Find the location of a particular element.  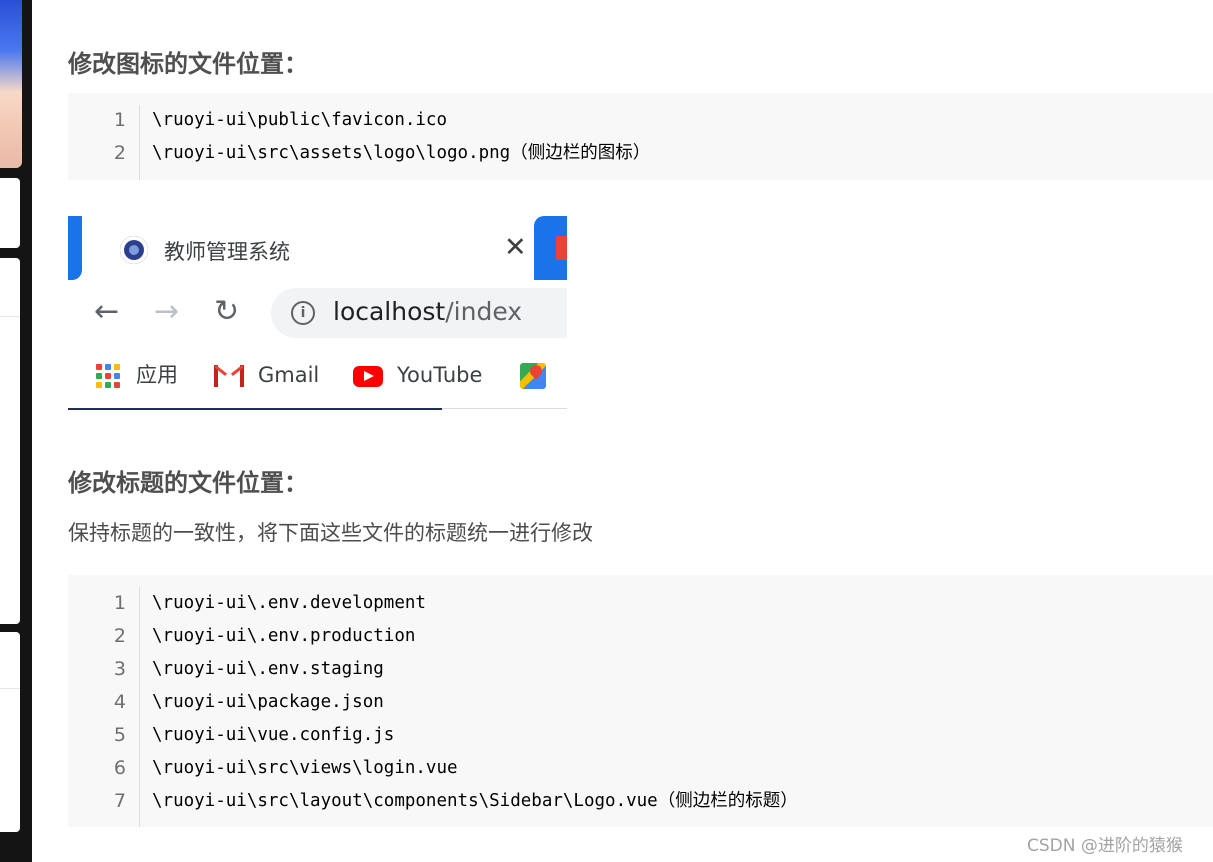

maps-icon is located at coordinates (533, 376).